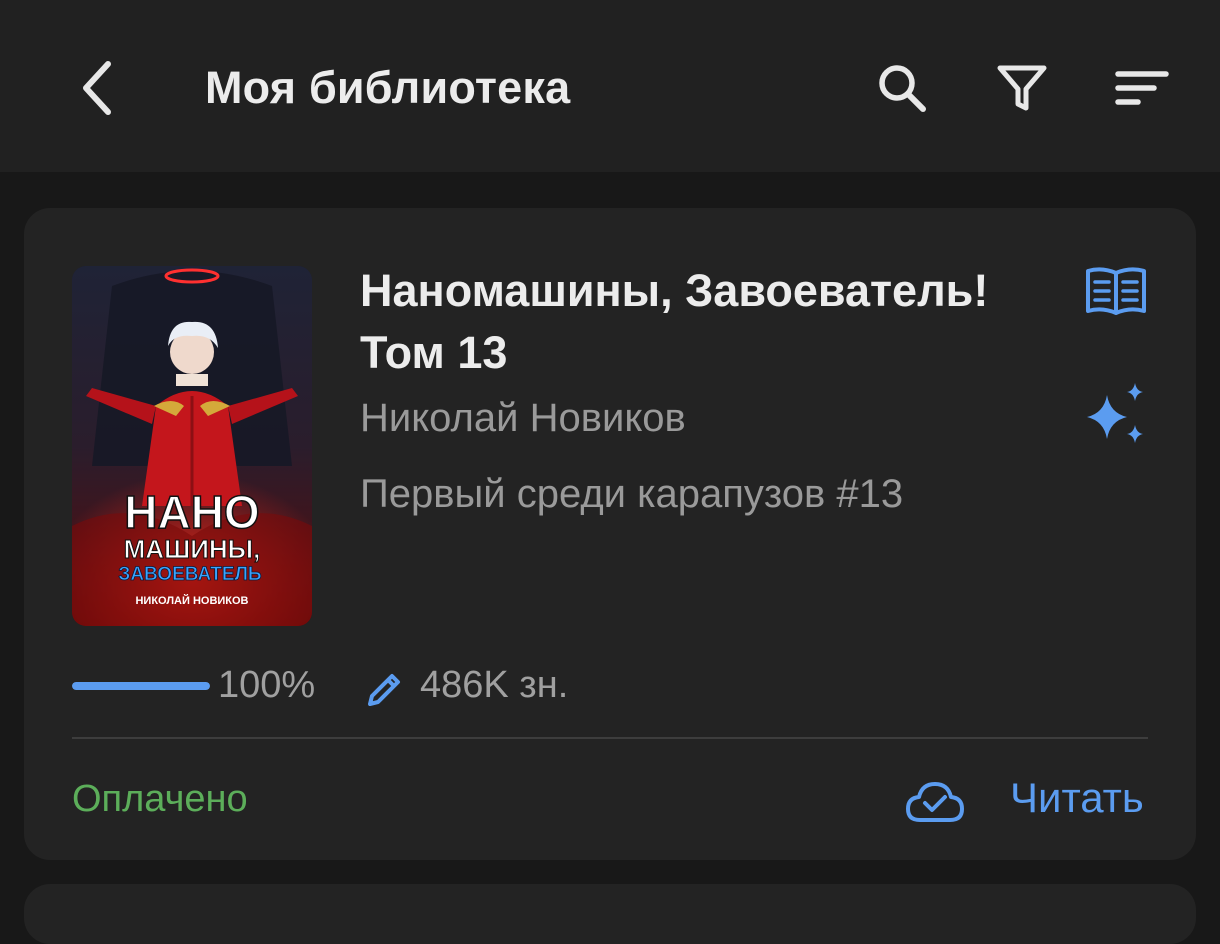  I want to click on search-button, so click(902, 88).